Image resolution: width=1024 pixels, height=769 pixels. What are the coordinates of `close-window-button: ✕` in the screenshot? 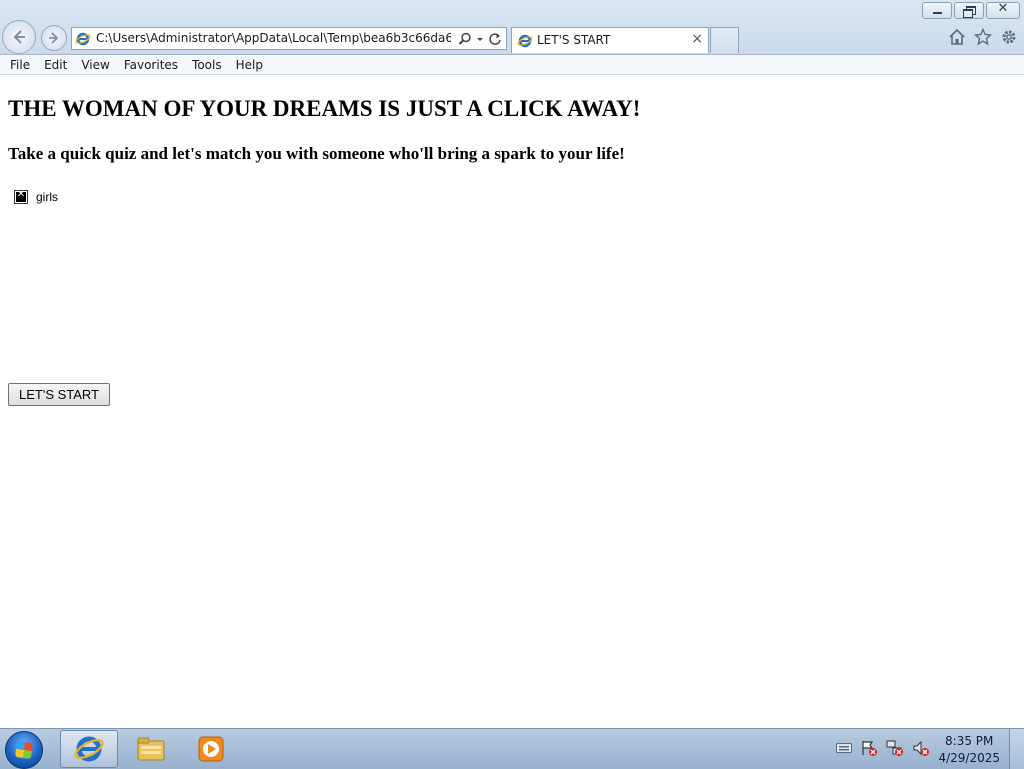 It's located at (1003, 10).